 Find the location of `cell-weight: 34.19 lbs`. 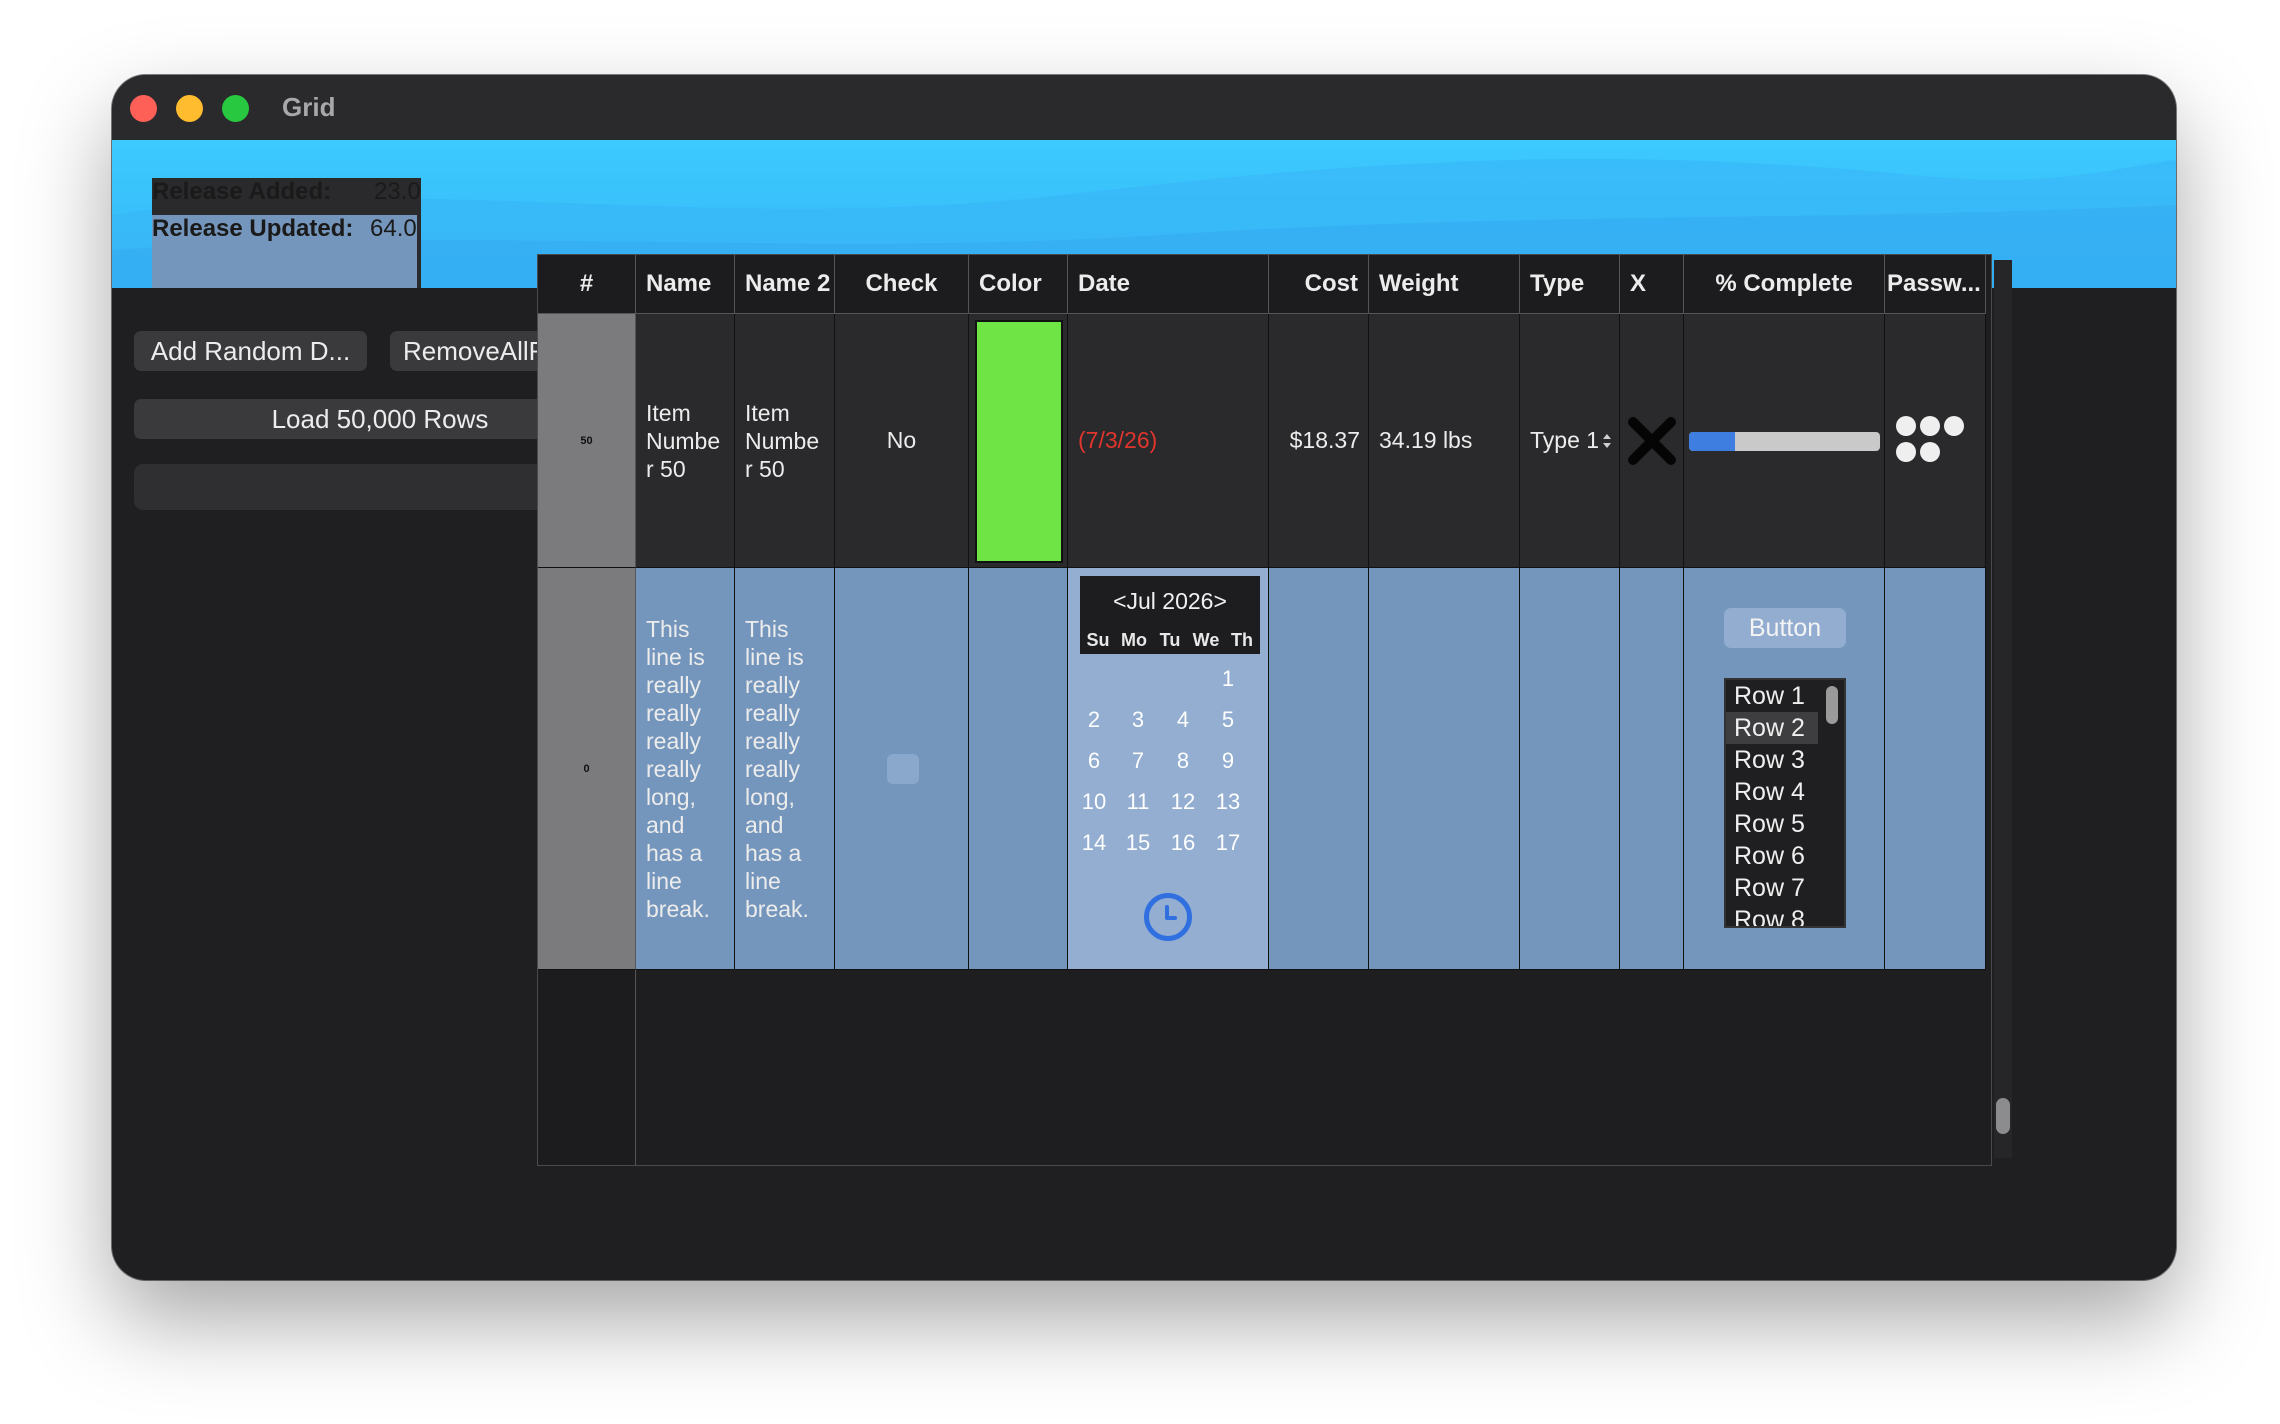

cell-weight: 34.19 lbs is located at coordinates (1444, 441).